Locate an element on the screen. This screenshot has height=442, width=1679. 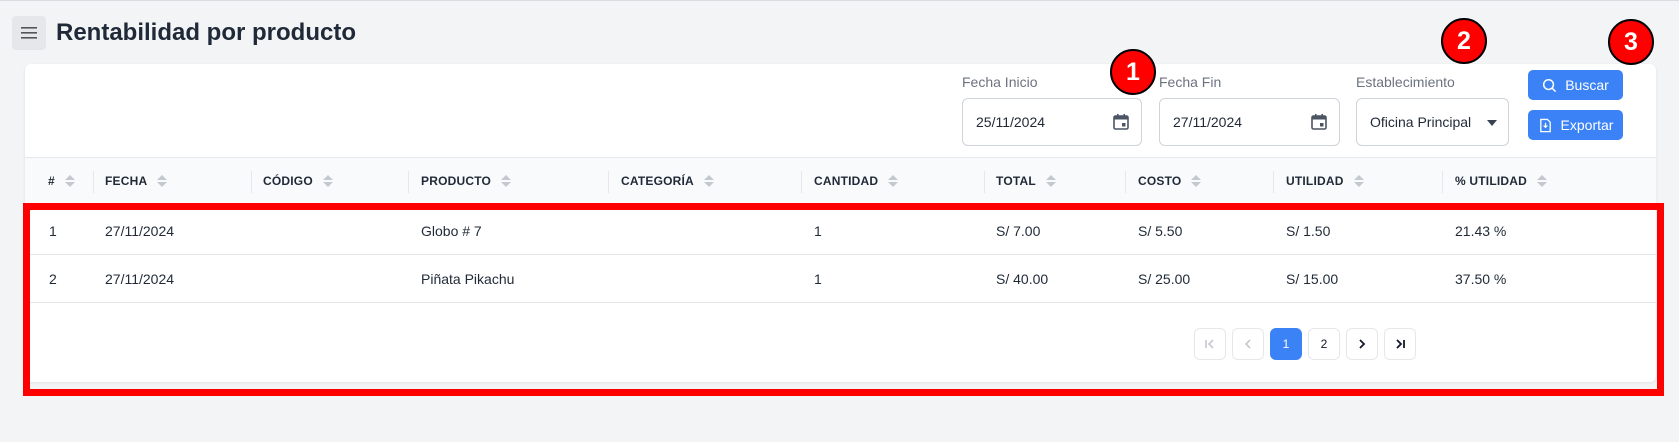
cell-porcentaje-utilidad: 37.50 % is located at coordinates (1481, 278).